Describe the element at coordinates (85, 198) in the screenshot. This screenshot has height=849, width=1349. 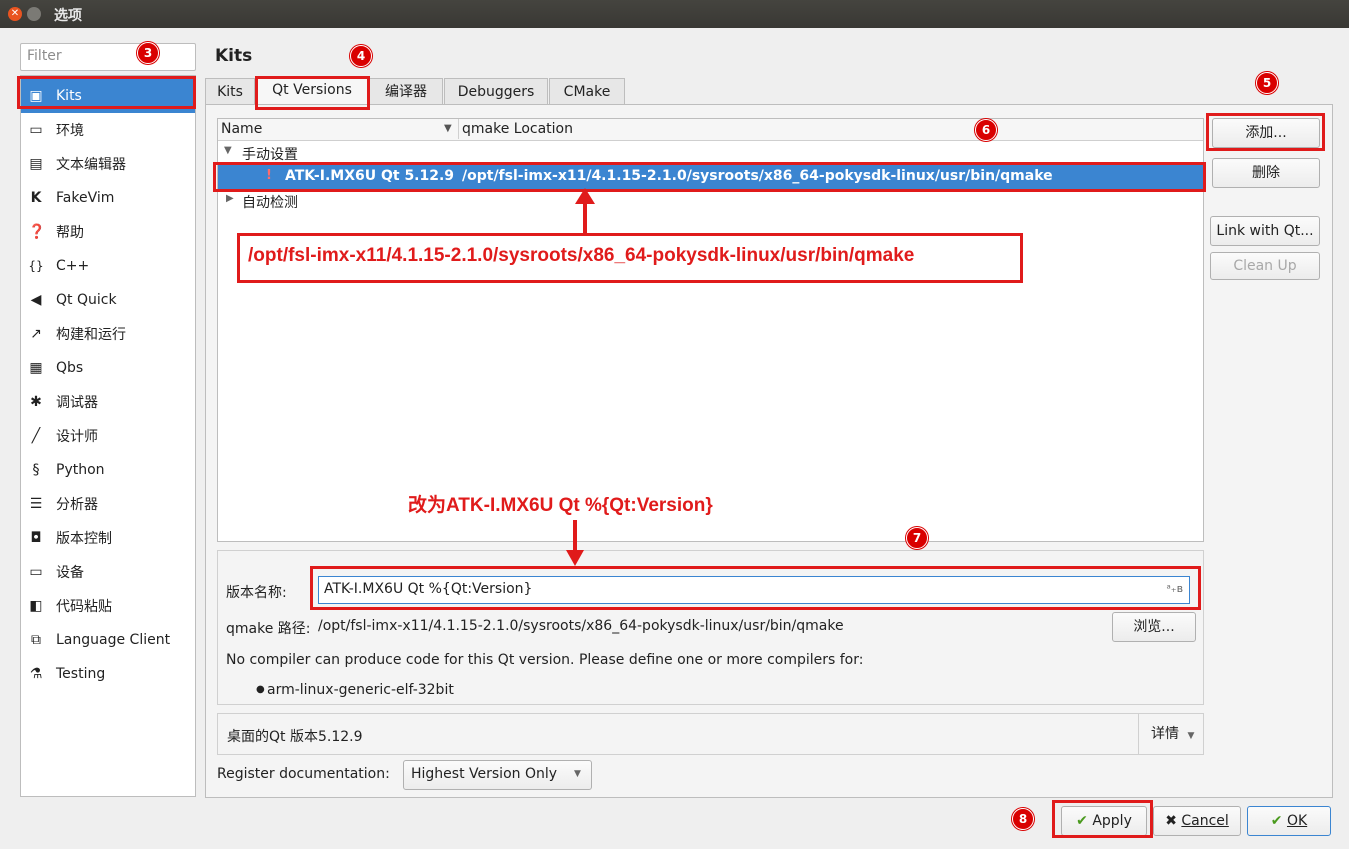
I see `sidebar-item-label: FakeVim` at that location.